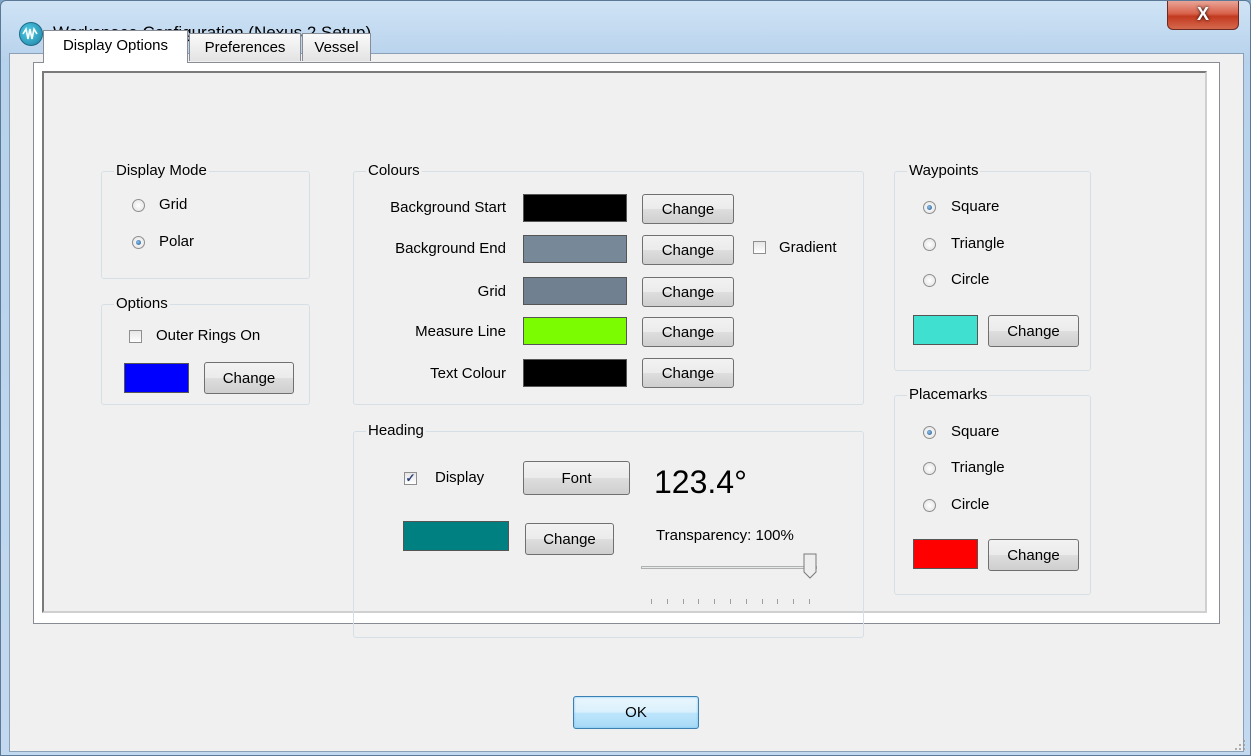 Image resolution: width=1251 pixels, height=756 pixels. I want to click on heading-color-swatch, so click(456, 536).